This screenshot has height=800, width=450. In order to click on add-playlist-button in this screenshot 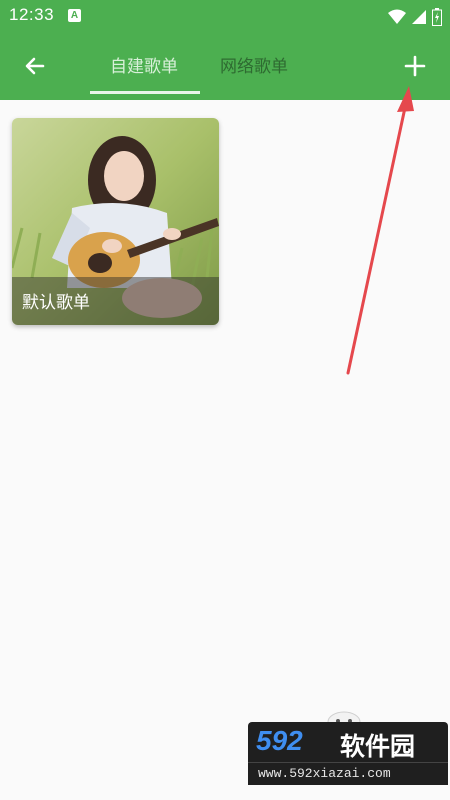, I will do `click(415, 66)`.